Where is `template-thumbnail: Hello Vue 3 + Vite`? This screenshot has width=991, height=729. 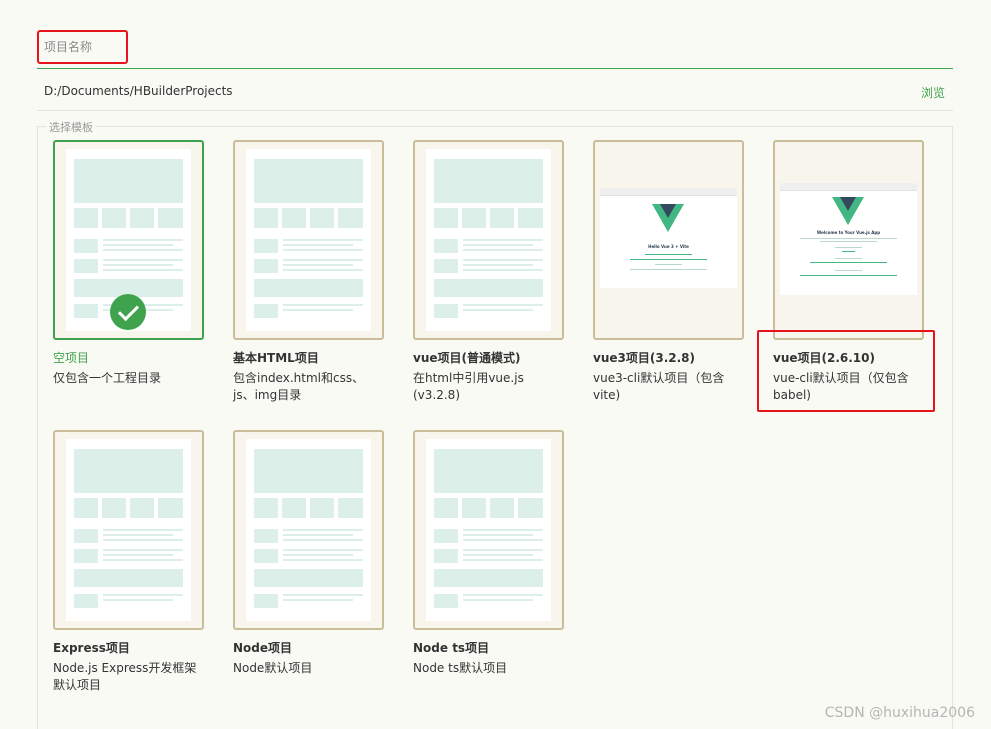
template-thumbnail: Hello Vue 3 + Vite is located at coordinates (668, 240).